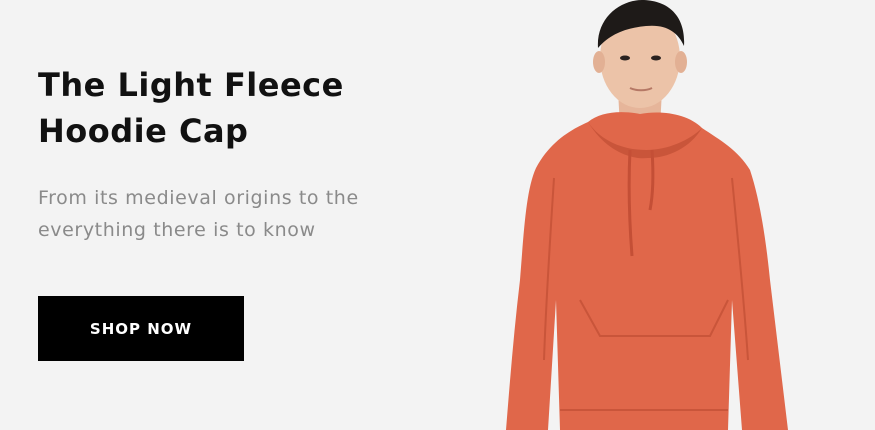 The height and width of the screenshot is (430, 875). Describe the element at coordinates (191, 85) in the screenshot. I see `hero-title-line-1: The Light Fleece` at that location.